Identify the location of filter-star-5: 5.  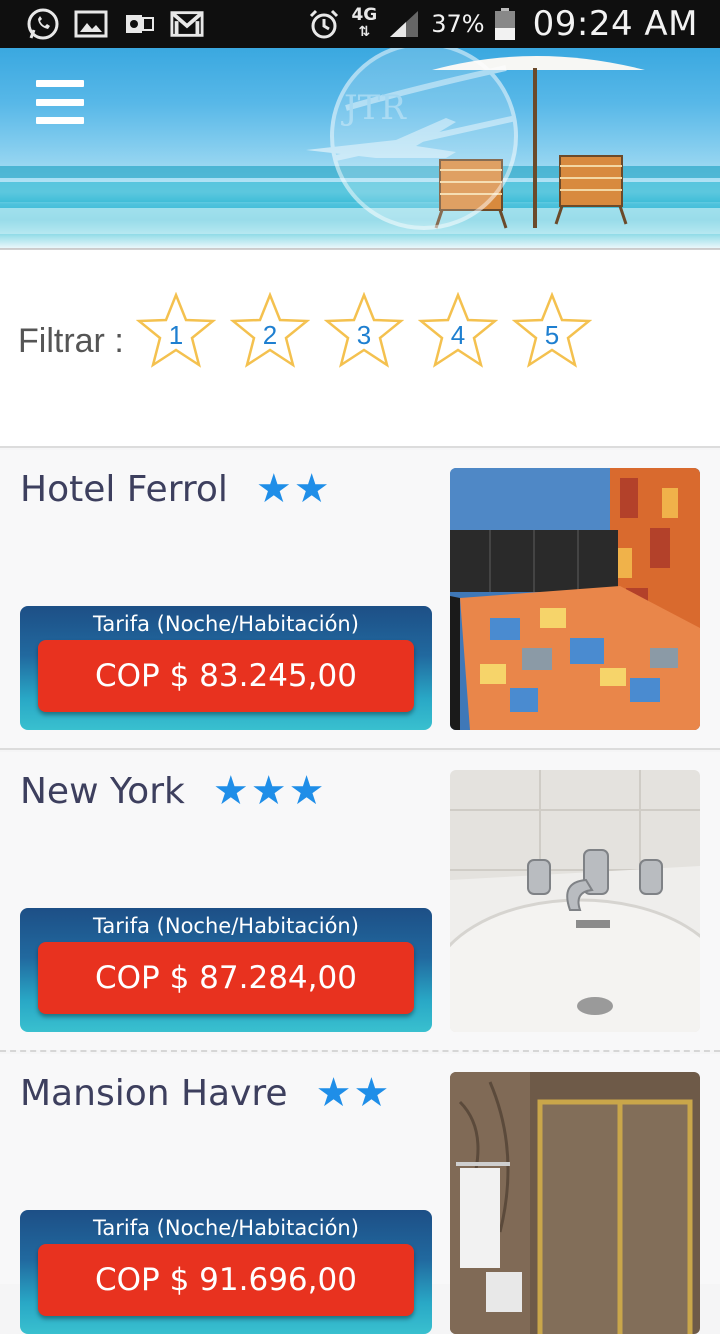
(552, 331).